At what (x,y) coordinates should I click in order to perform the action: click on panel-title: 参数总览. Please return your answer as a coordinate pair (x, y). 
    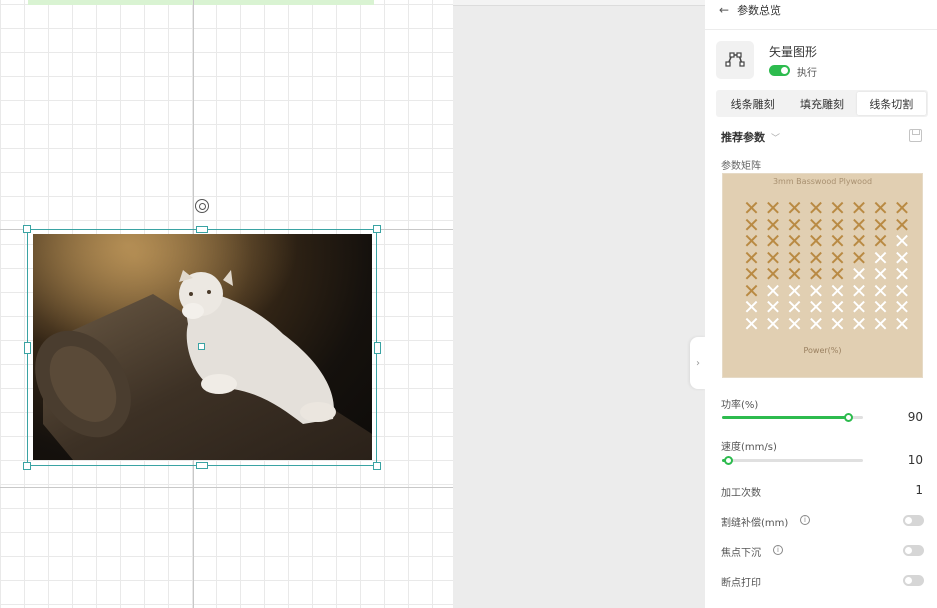
    Looking at the image, I should click on (759, 10).